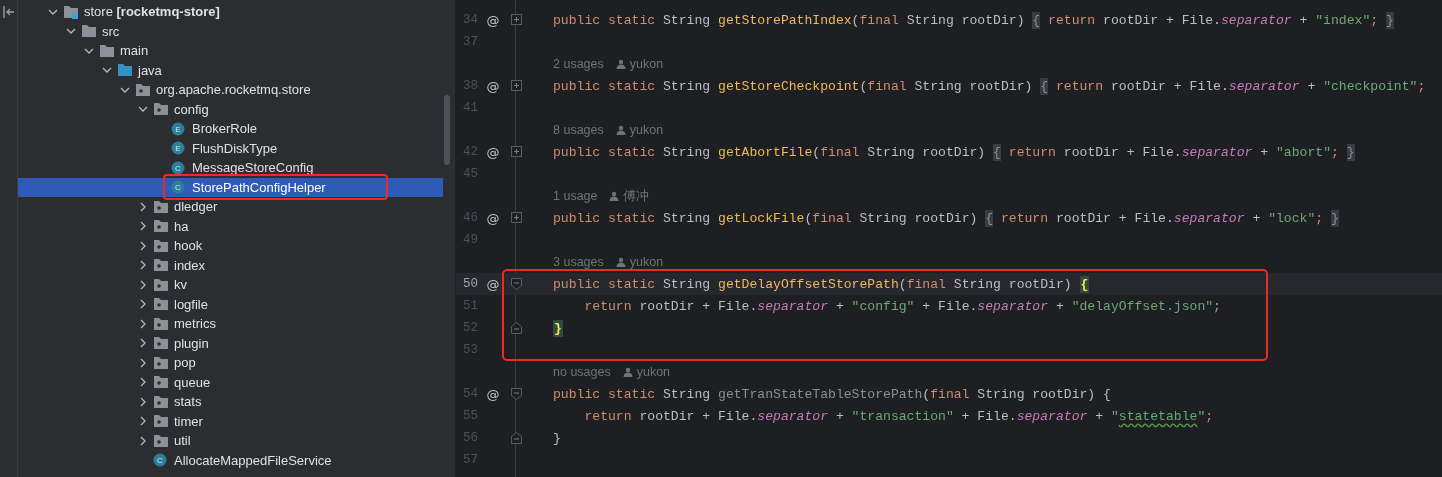  I want to click on tree-item-label: StorePathConfigHelper, so click(259, 187).